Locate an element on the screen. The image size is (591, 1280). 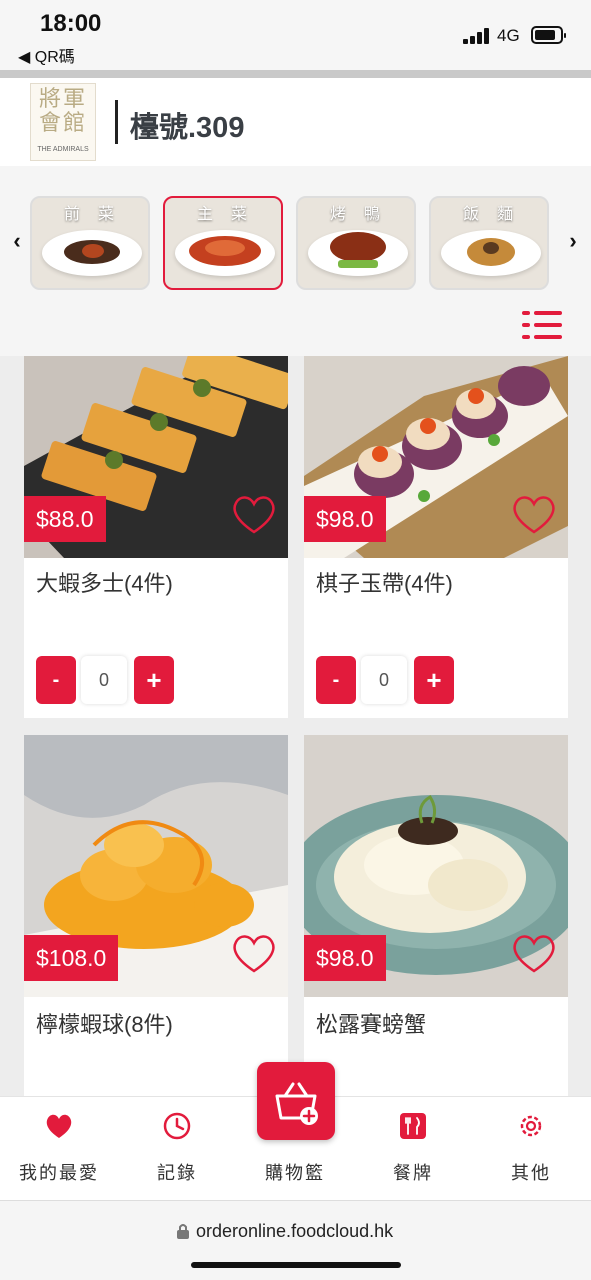
category-bar: ‹ 前菜 主菜 烤鴨 飯麵 › is located at coordinates (295, 261).